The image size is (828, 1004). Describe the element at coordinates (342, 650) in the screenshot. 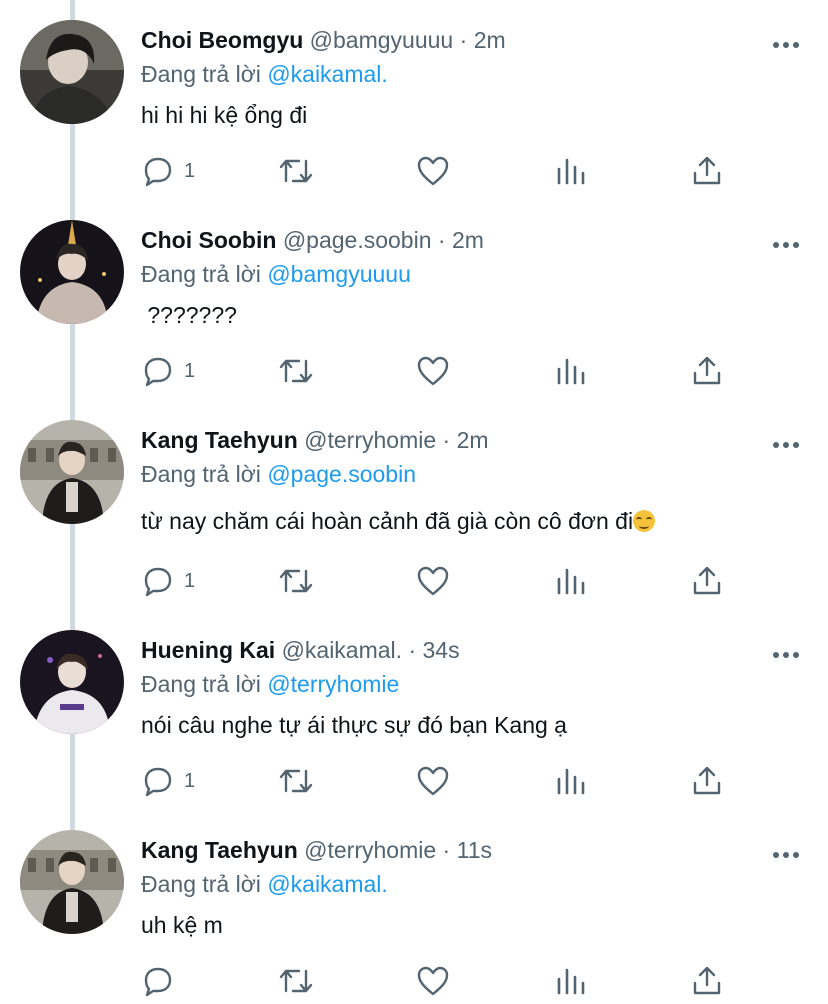

I see `user-handle: @kaikamal.` at that location.